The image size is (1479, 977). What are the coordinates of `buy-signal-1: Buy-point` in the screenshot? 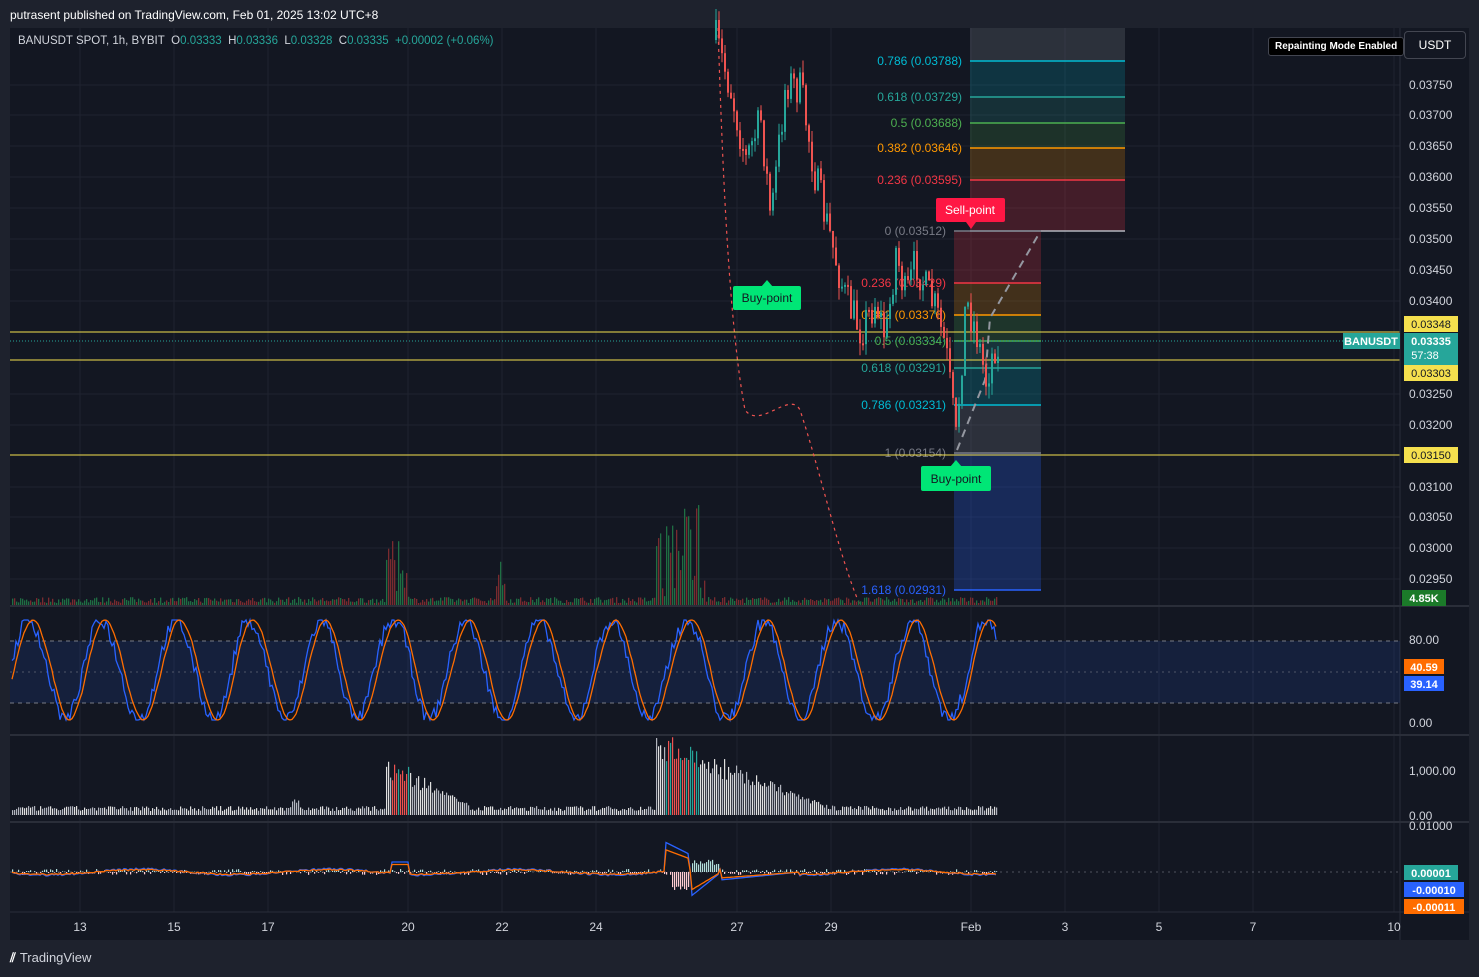 It's located at (767, 295).